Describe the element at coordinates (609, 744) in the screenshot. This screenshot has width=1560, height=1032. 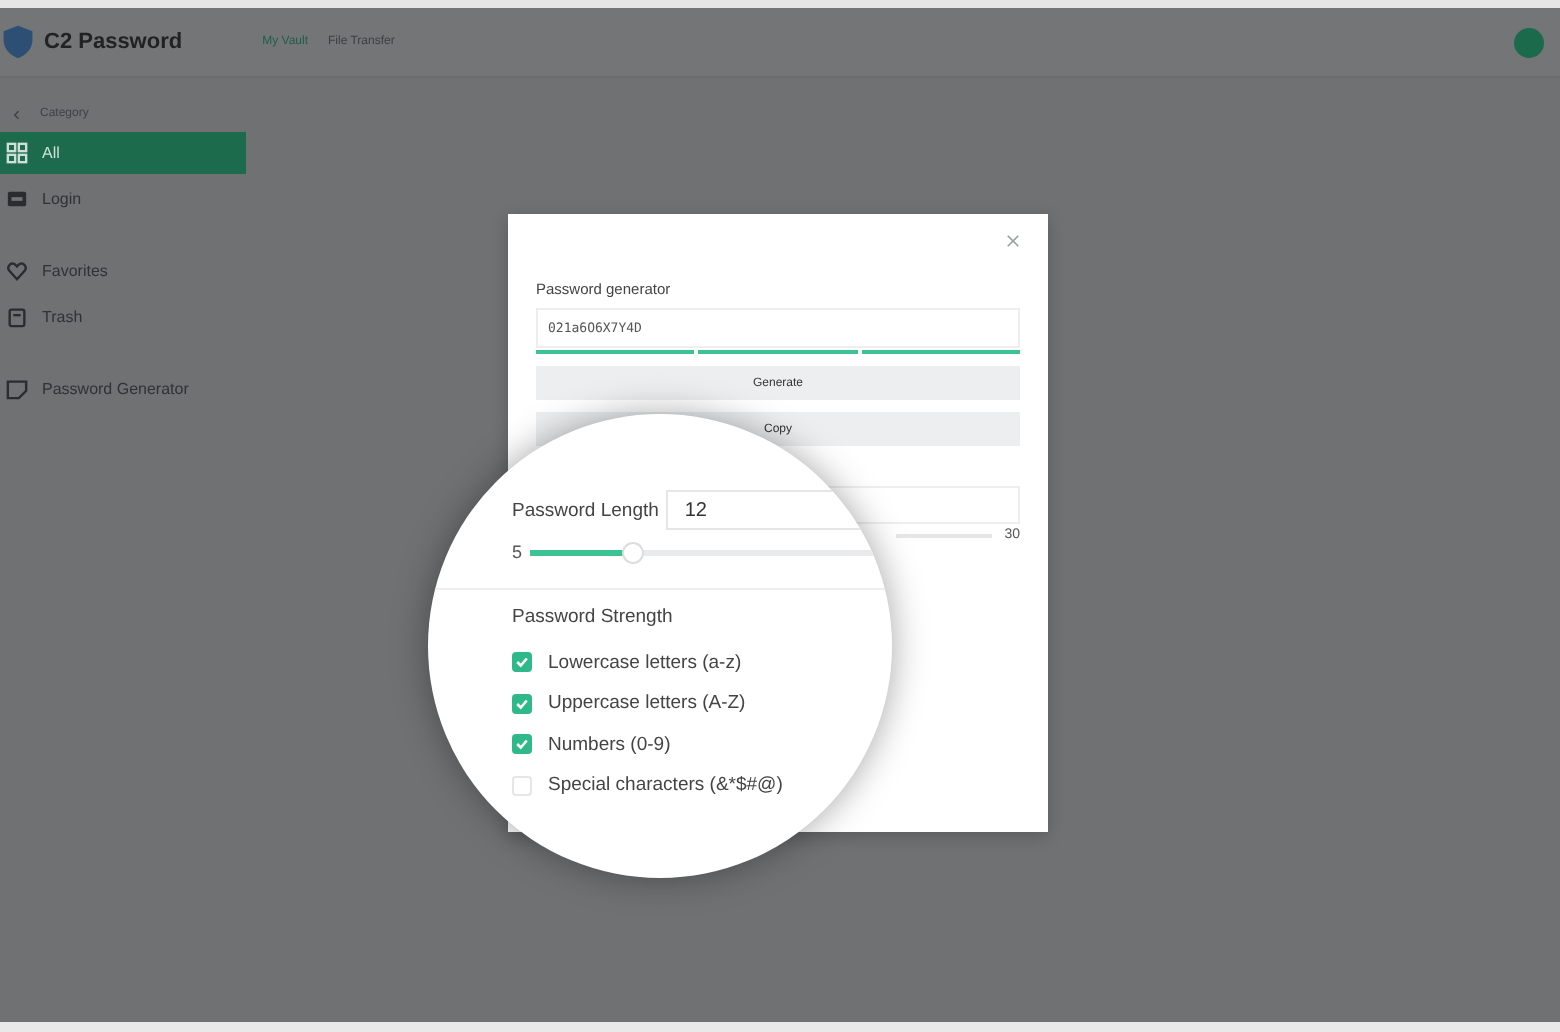
I see `option-label: Numbers (0-9)` at that location.